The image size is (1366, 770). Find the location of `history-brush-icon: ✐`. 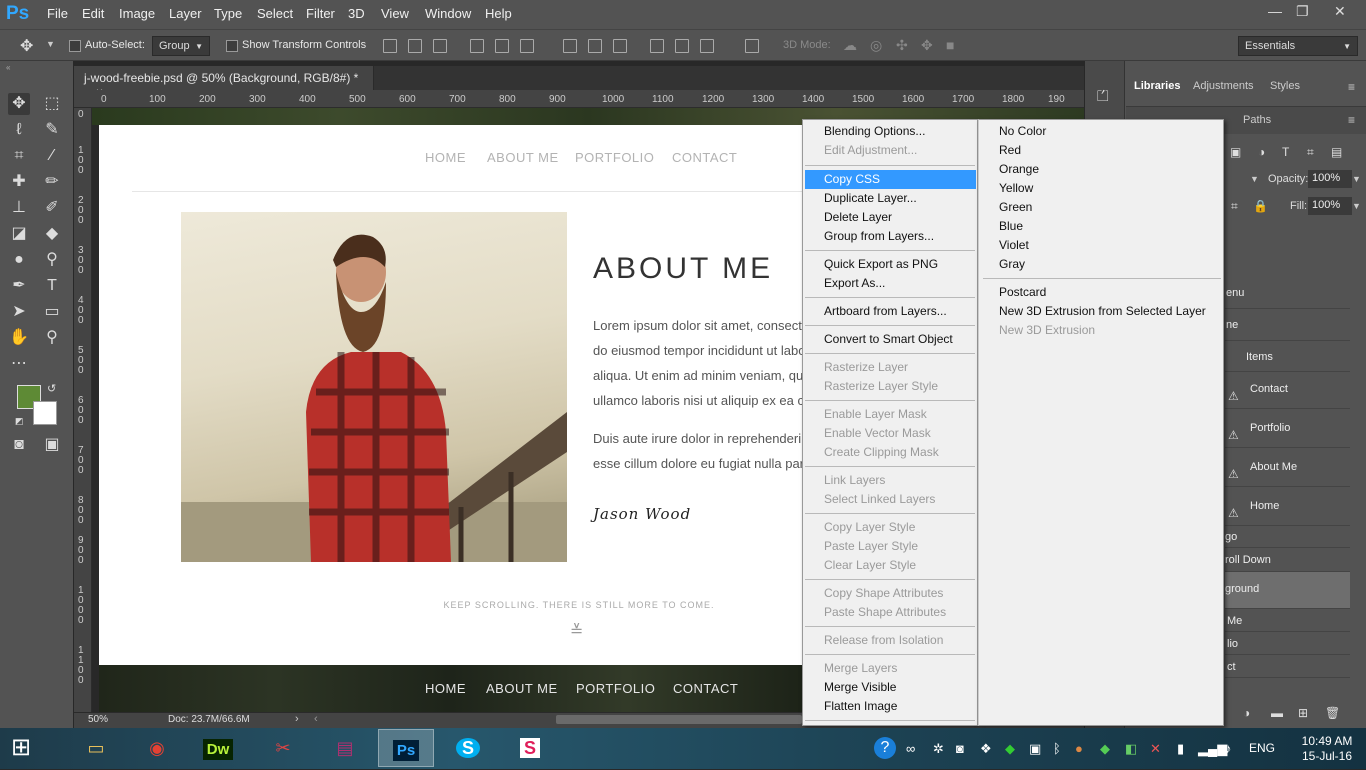

history-brush-icon: ✐ is located at coordinates (52, 208).